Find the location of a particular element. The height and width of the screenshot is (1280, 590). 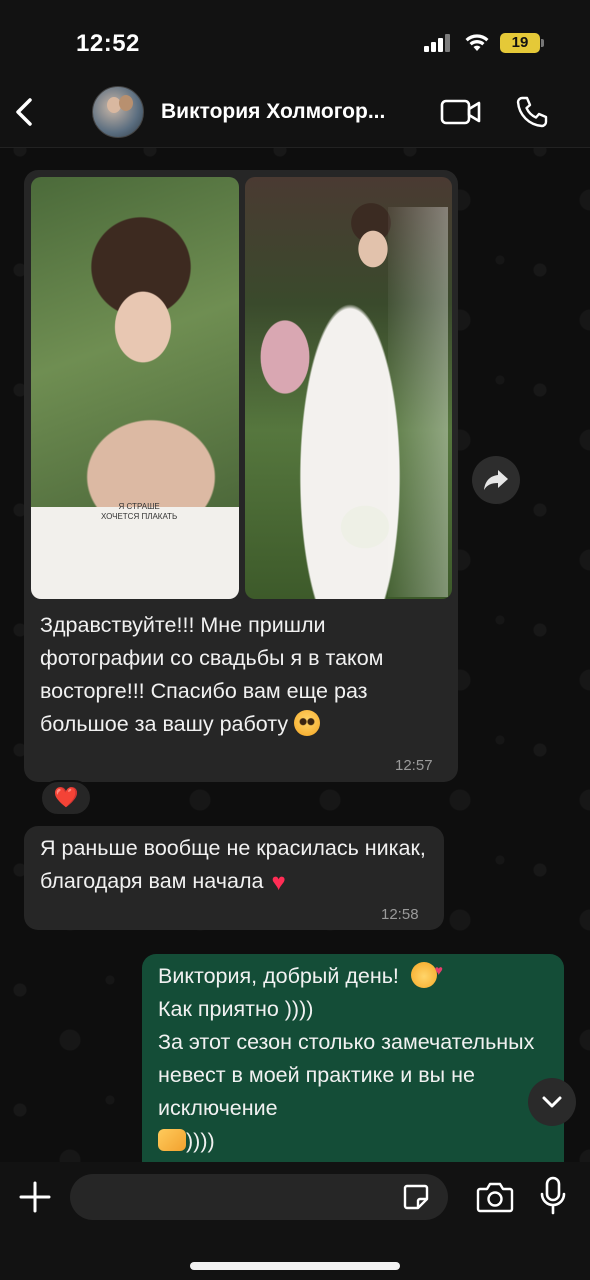

forward-arrow-icon is located at coordinates (496, 480).